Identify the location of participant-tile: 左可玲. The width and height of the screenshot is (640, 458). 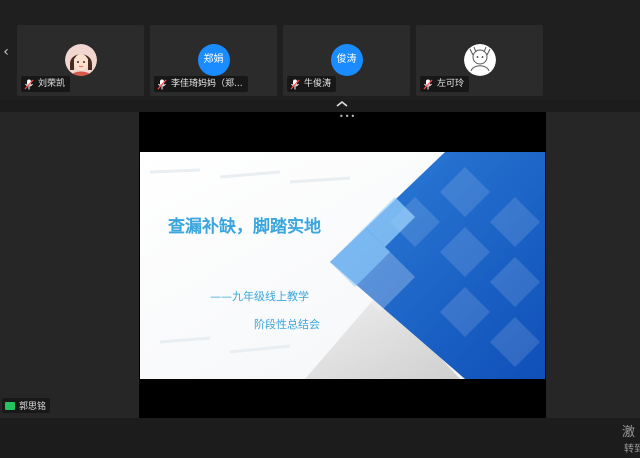
(479, 60).